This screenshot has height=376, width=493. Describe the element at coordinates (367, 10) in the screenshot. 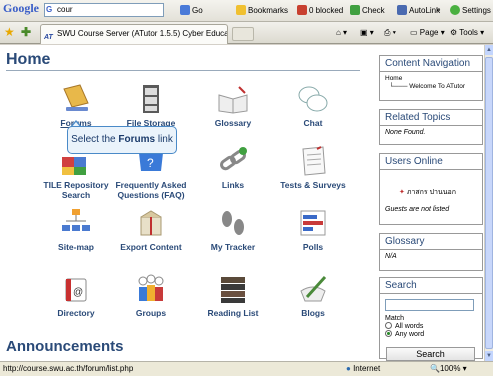

I see `check-button: Check` at that location.